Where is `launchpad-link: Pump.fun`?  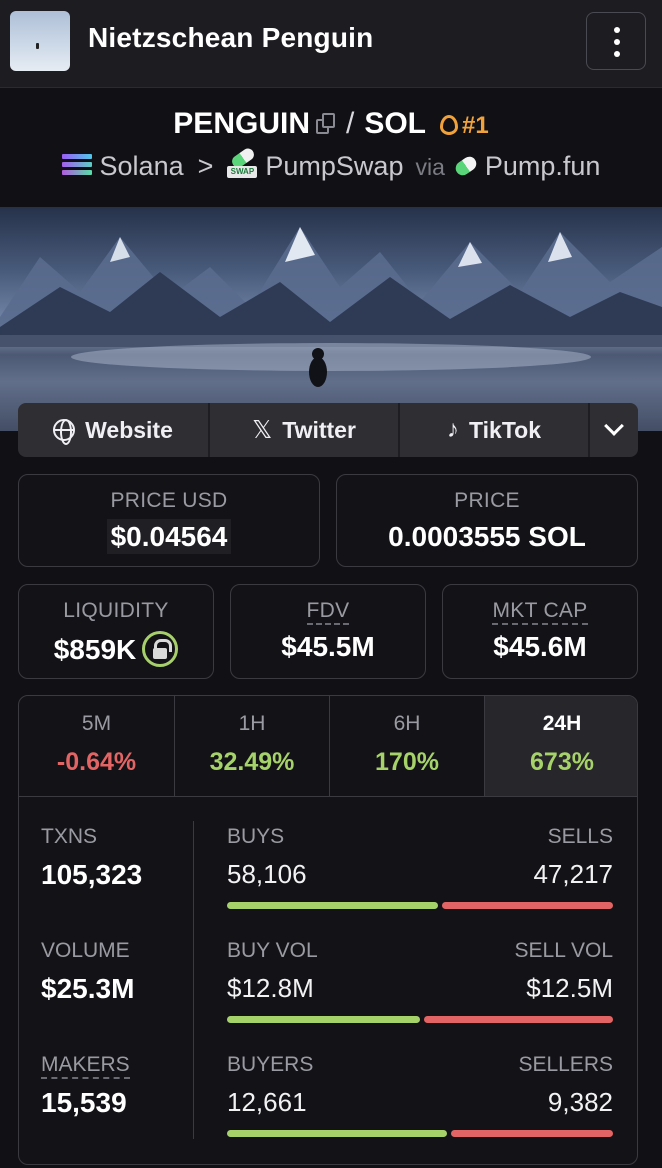 launchpad-link: Pump.fun is located at coordinates (543, 166).